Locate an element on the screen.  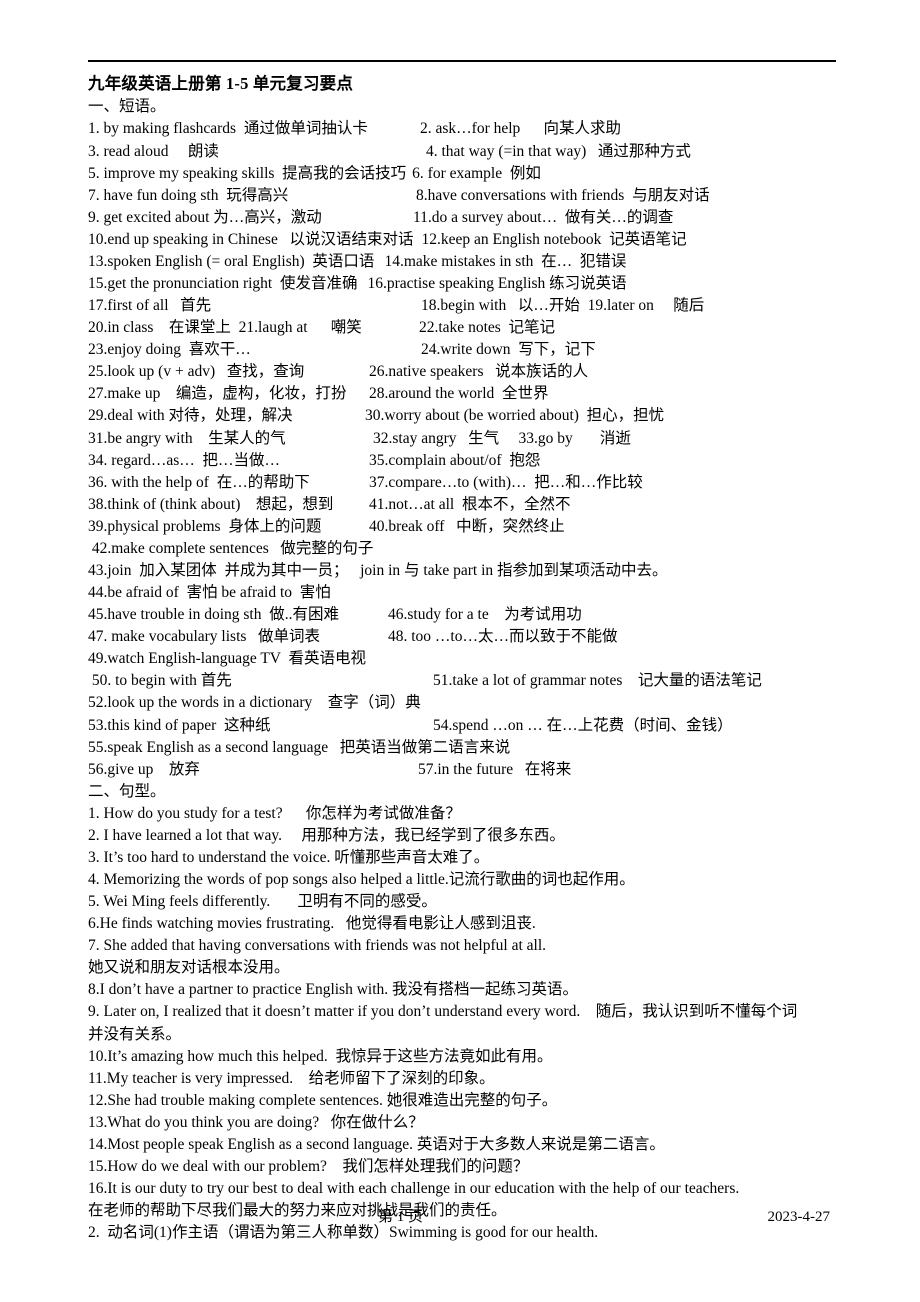
phrase-left: 13.spoken English (= oral English) 英语口语 is located at coordinates (231, 261).